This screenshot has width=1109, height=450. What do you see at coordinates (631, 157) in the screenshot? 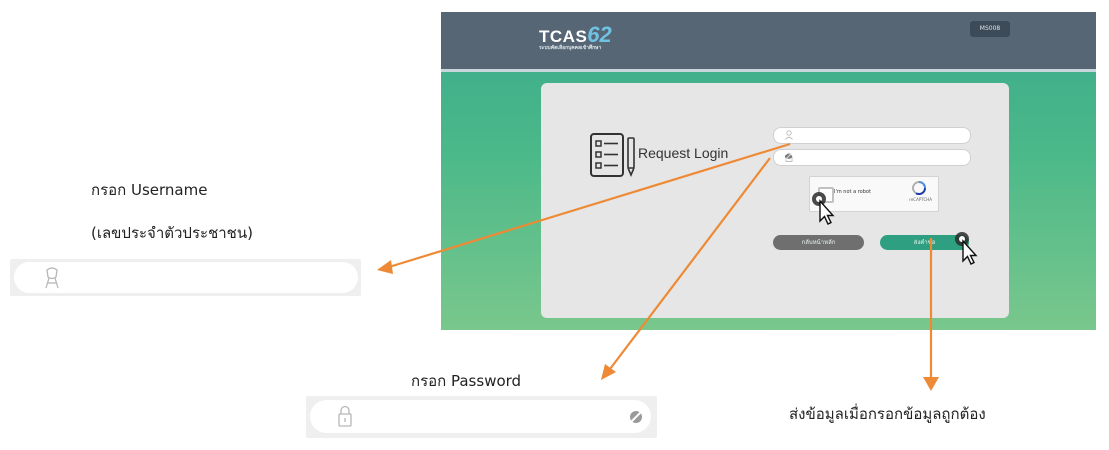
I see `pencil-icon` at bounding box center [631, 157].